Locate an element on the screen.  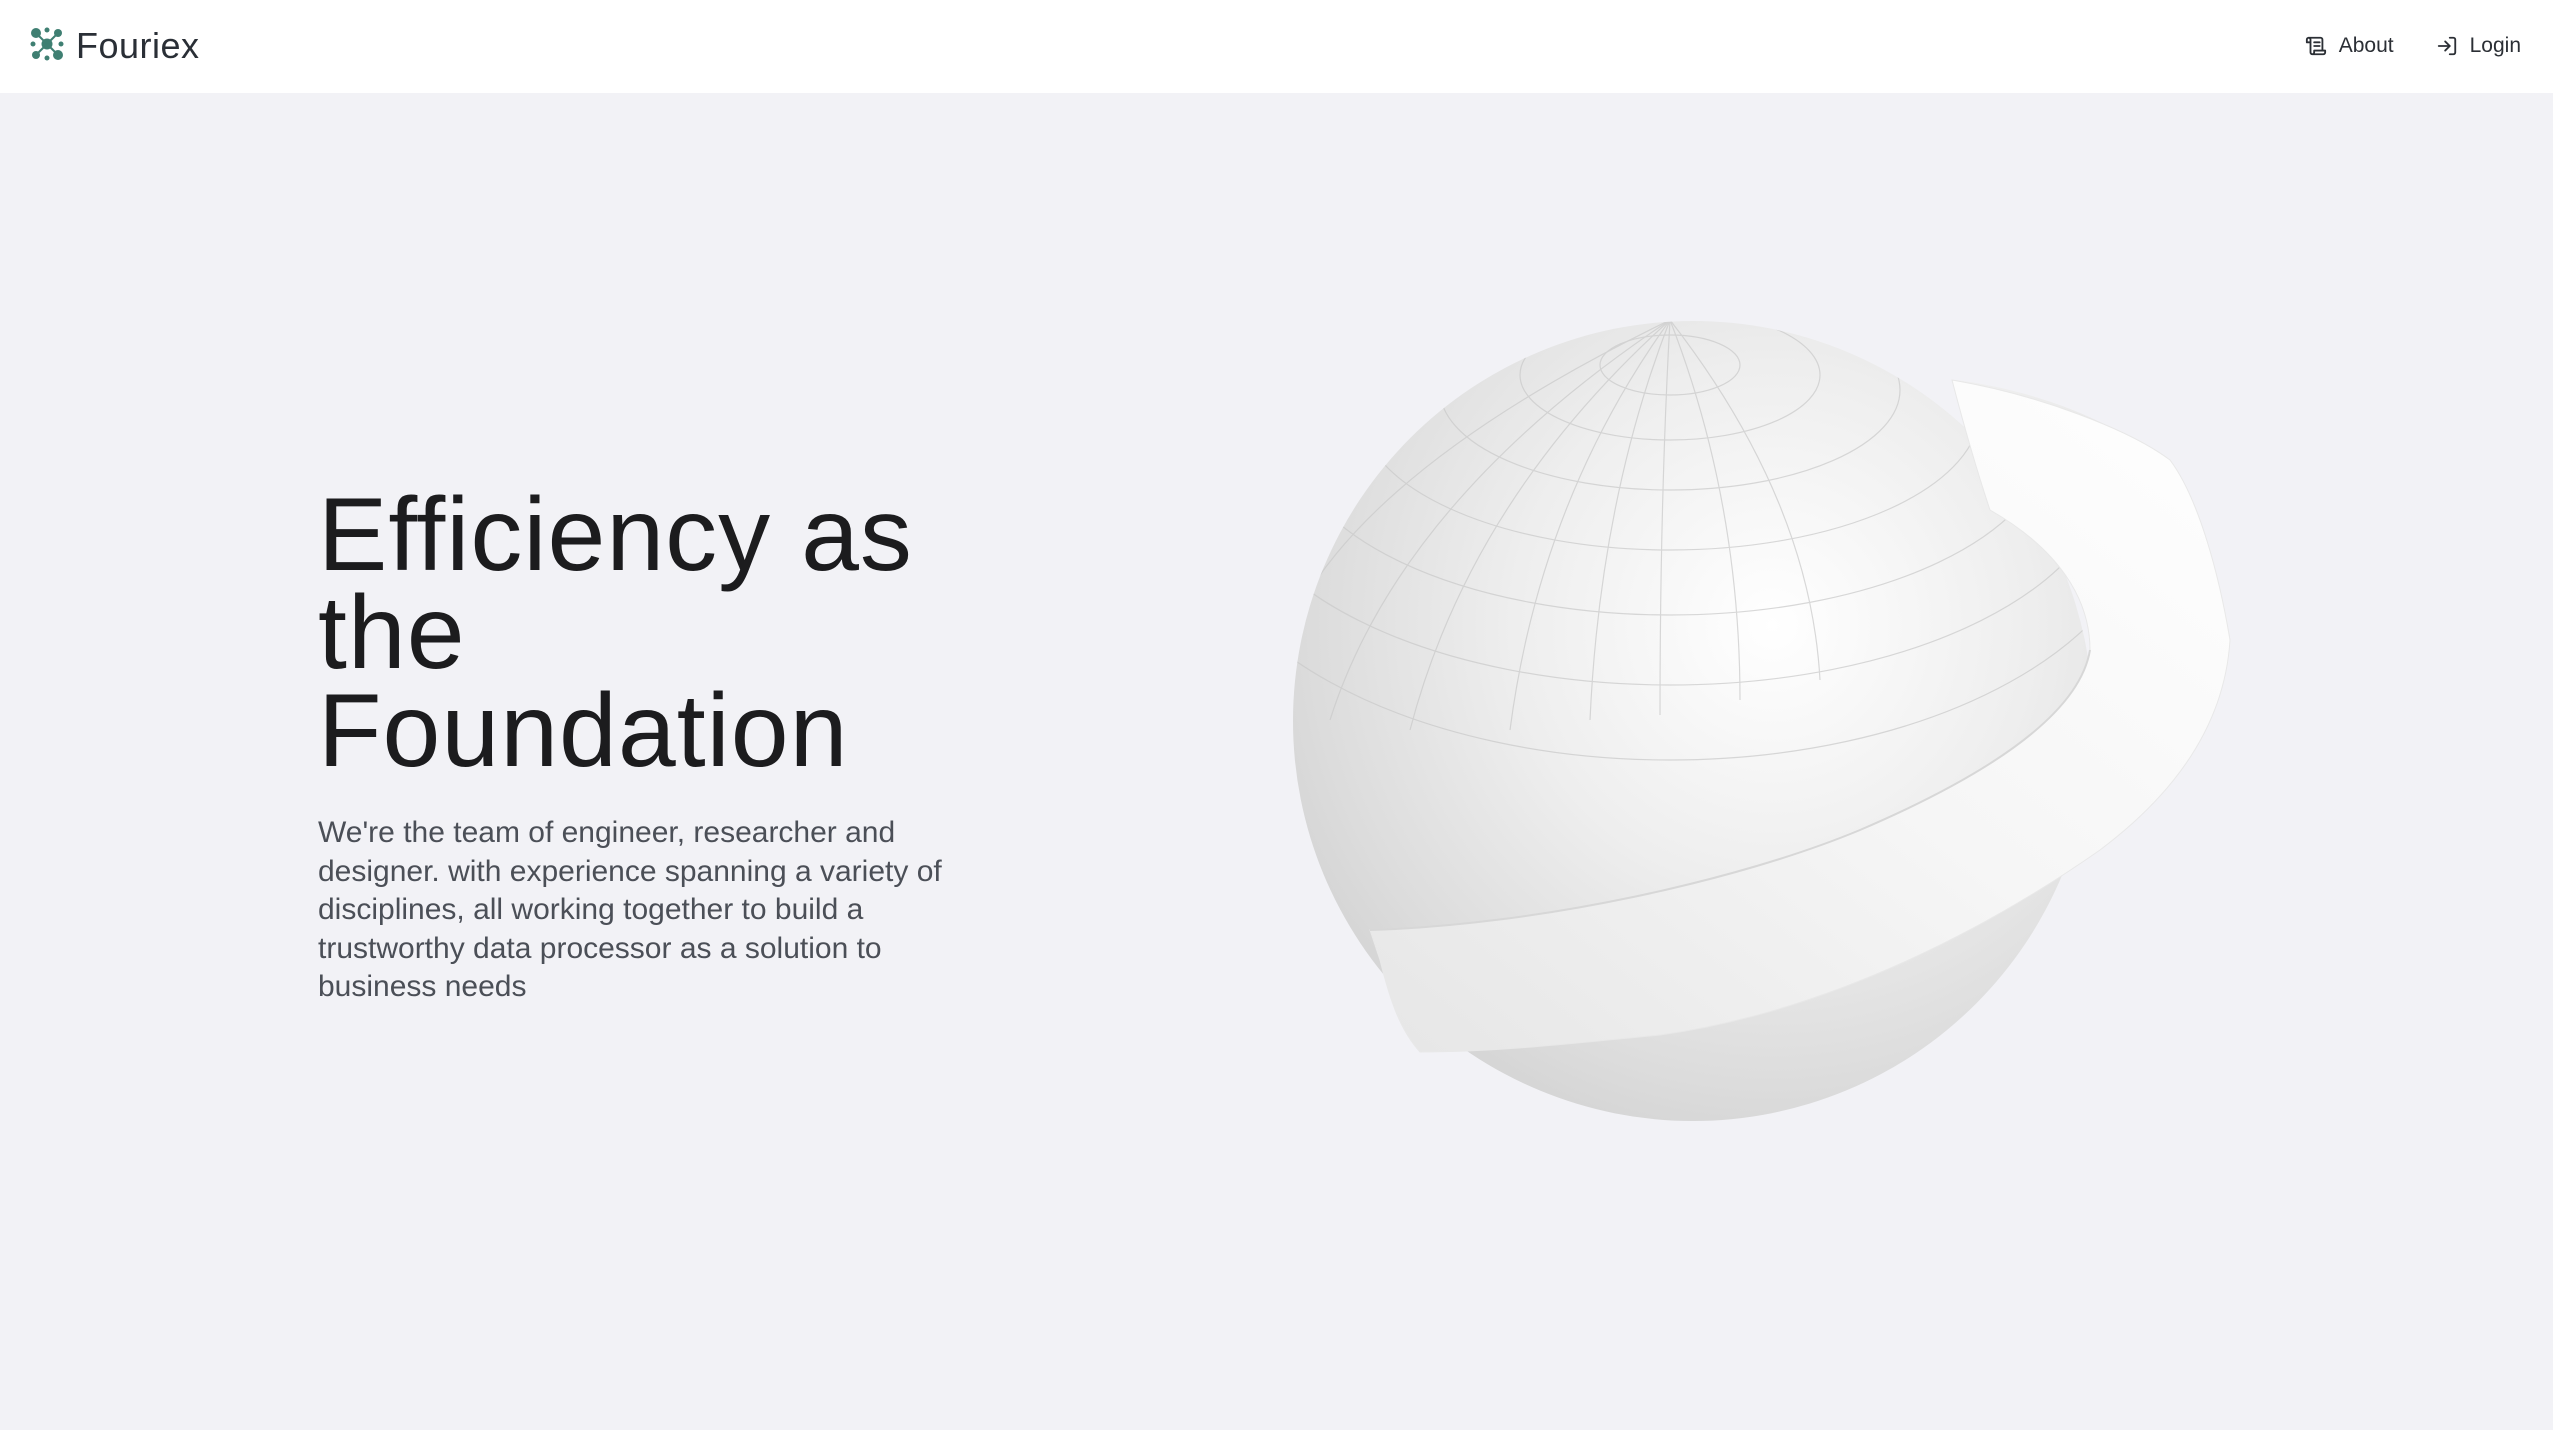
login-icon is located at coordinates (2447, 46).